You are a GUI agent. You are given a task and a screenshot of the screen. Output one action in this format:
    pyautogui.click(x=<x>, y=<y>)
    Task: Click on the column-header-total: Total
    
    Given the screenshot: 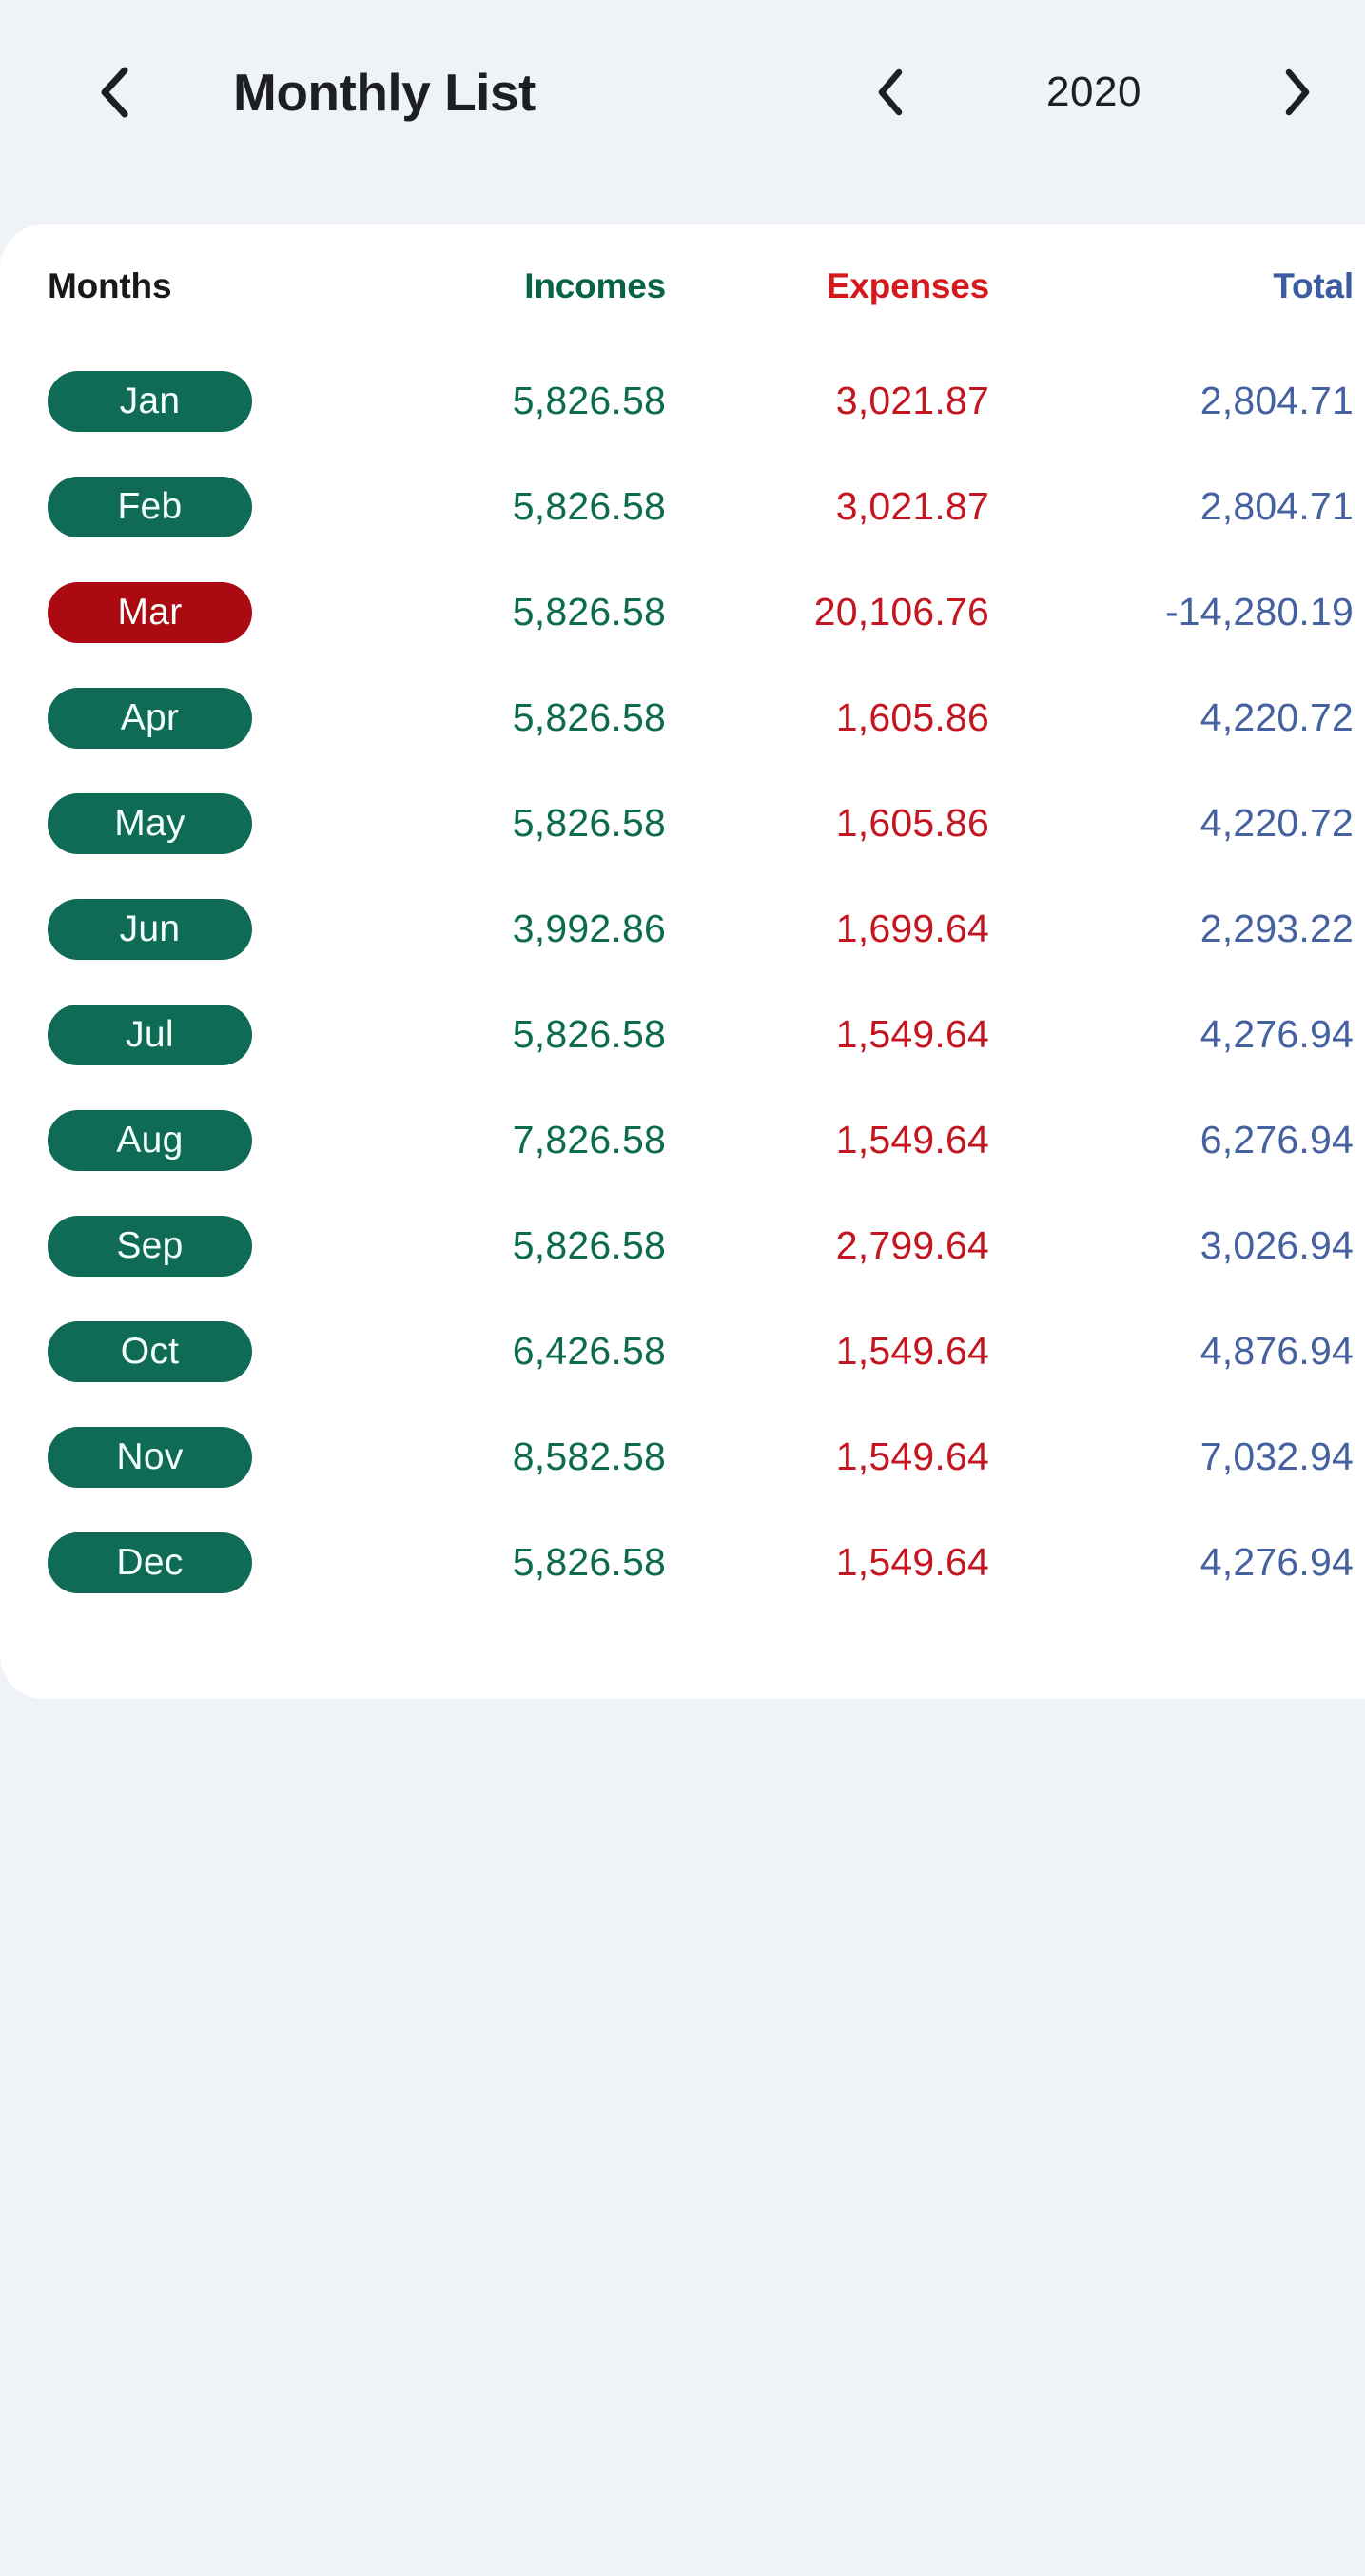 What is the action you would take?
    pyautogui.click(x=1177, y=286)
    